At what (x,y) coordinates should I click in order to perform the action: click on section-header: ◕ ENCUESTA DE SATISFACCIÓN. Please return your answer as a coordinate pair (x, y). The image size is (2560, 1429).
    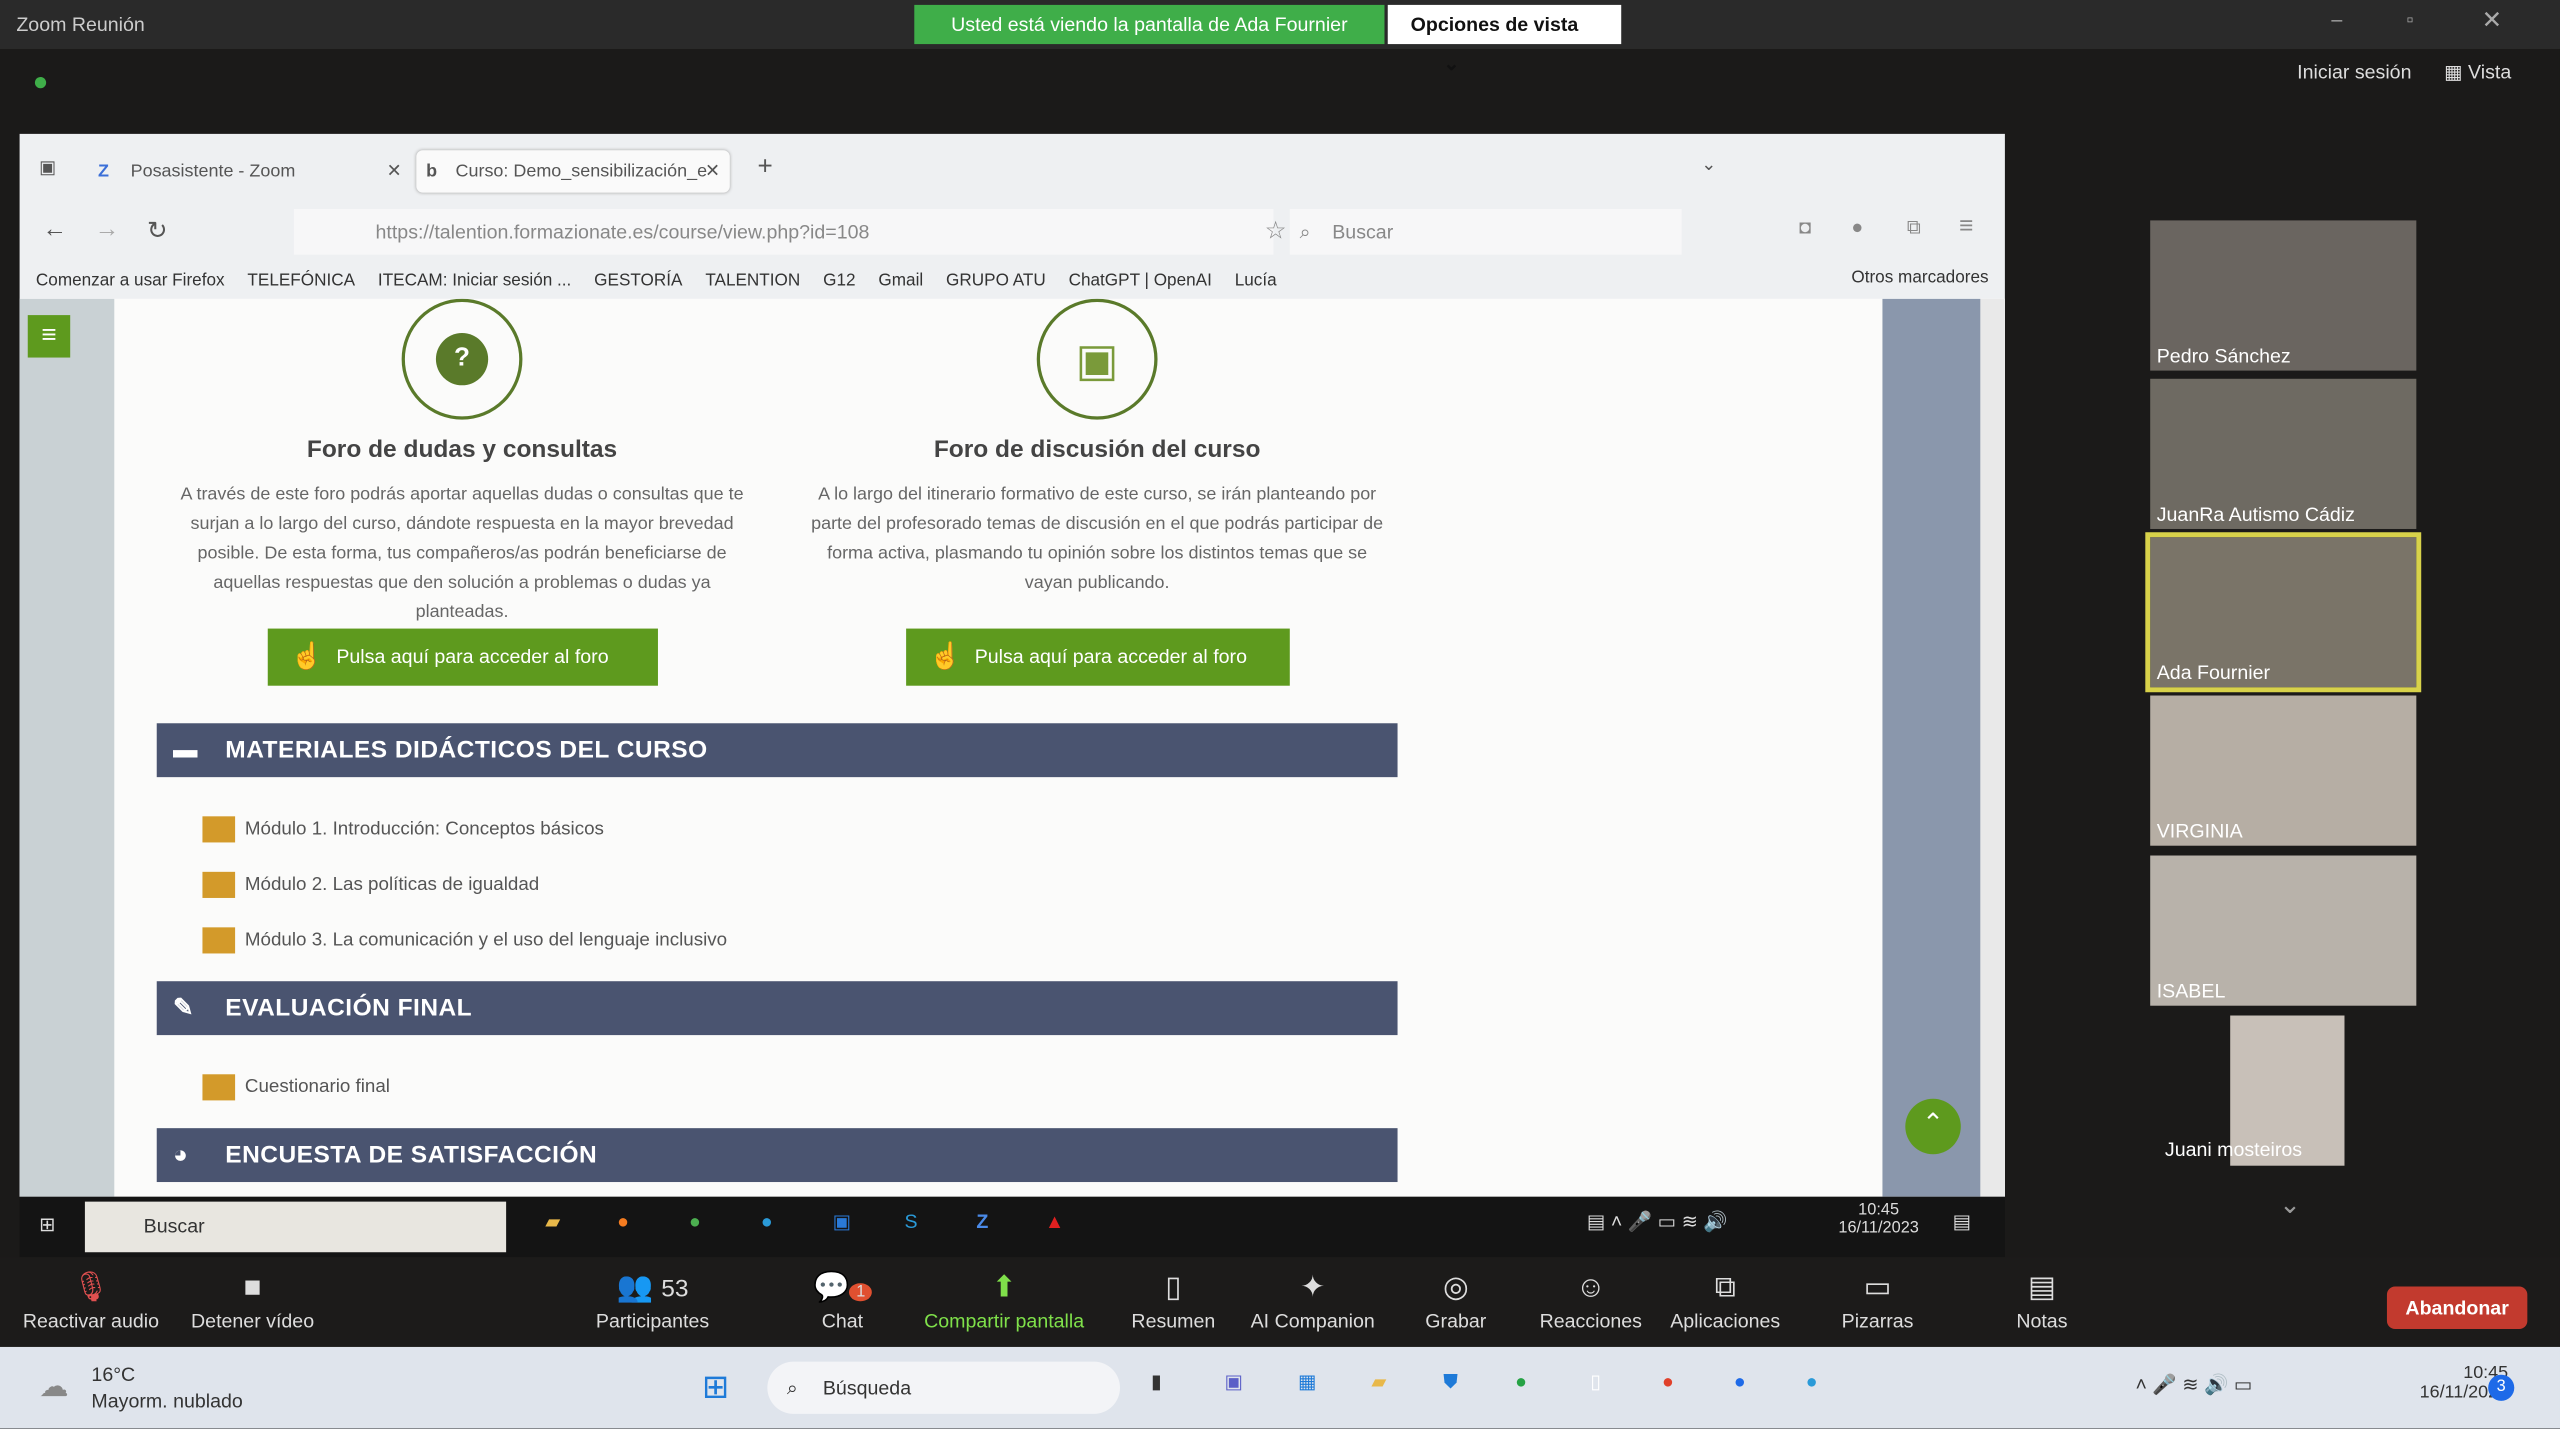
    Looking at the image, I should click on (777, 1155).